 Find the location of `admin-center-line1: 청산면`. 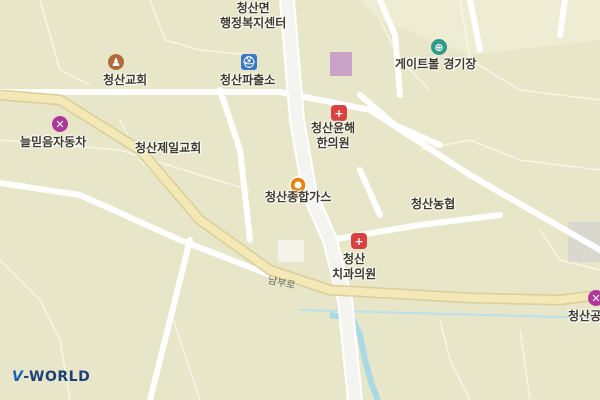

admin-center-line1: 청산면 is located at coordinates (253, 8).